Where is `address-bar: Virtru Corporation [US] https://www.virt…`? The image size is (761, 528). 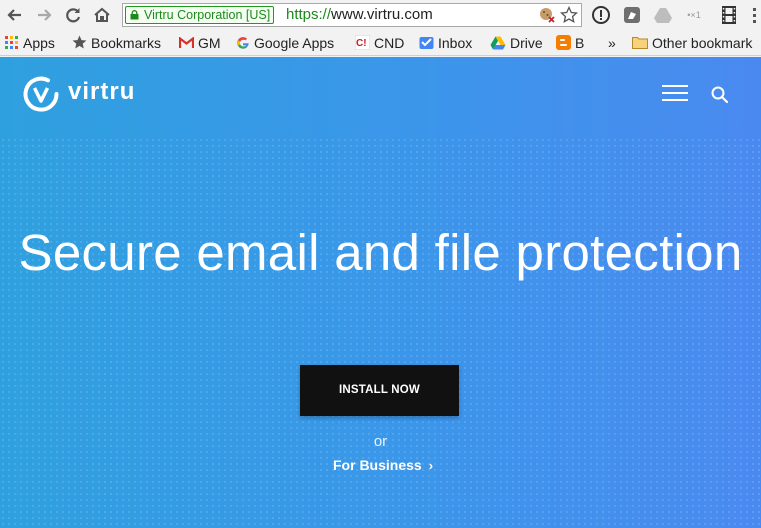 address-bar: Virtru Corporation [US] https://www.virt… is located at coordinates (352, 15).